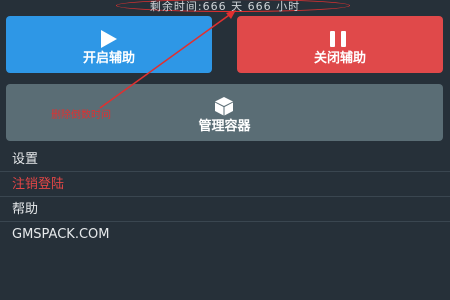 The image size is (450, 300). What do you see at coordinates (81, 115) in the screenshot?
I see `annotation-text: 删除倒数时间` at bounding box center [81, 115].